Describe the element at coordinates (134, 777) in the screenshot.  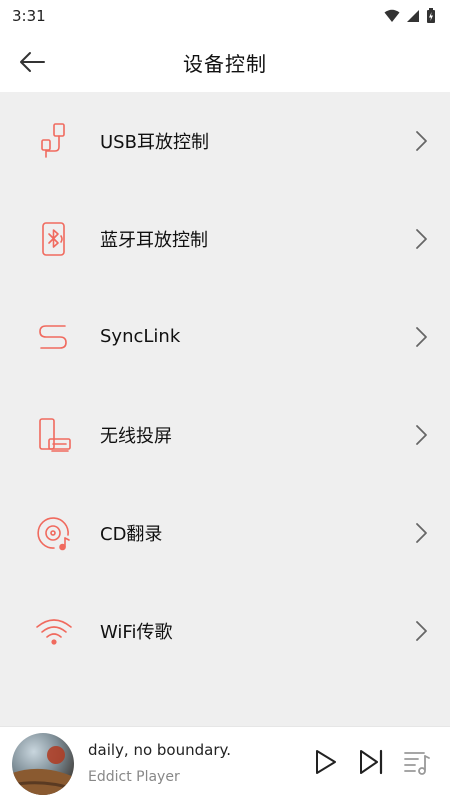
I see `now-playing-artist: Eddict Player` at that location.